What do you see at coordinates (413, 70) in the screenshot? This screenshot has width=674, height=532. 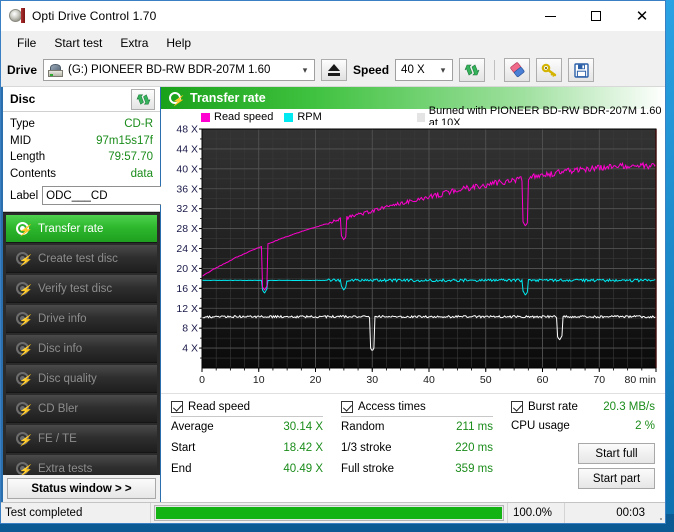 I see `speed-select-value: 40 X` at bounding box center [413, 70].